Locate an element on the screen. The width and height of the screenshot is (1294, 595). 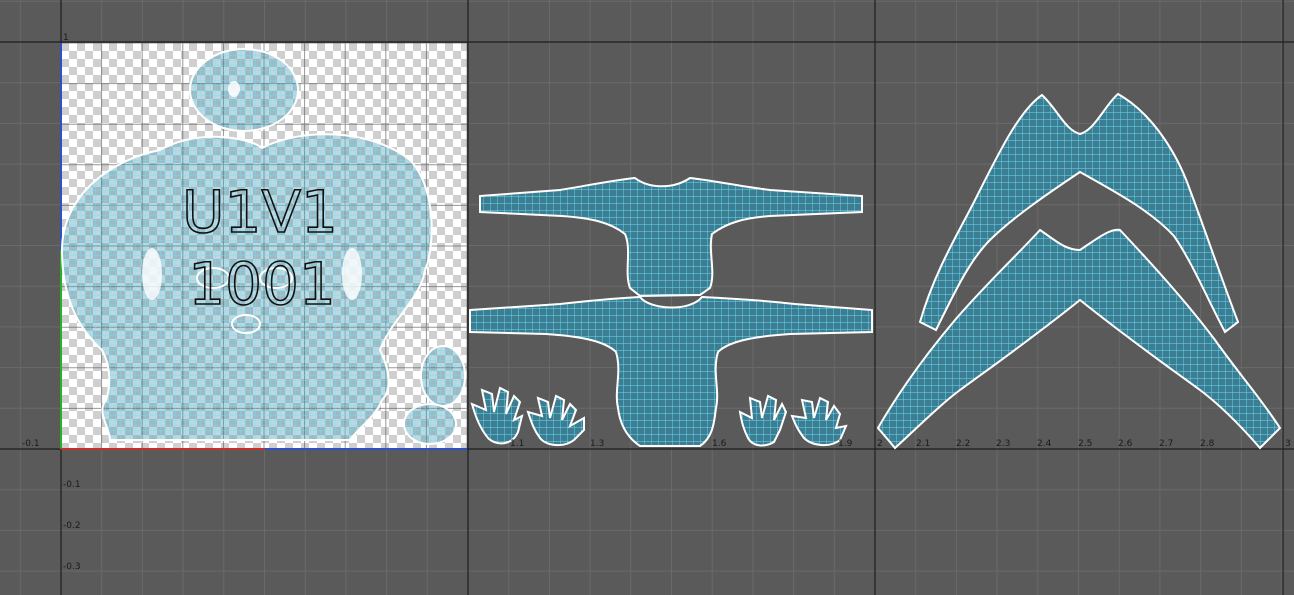
u-label: 2 is located at coordinates (880, 444).